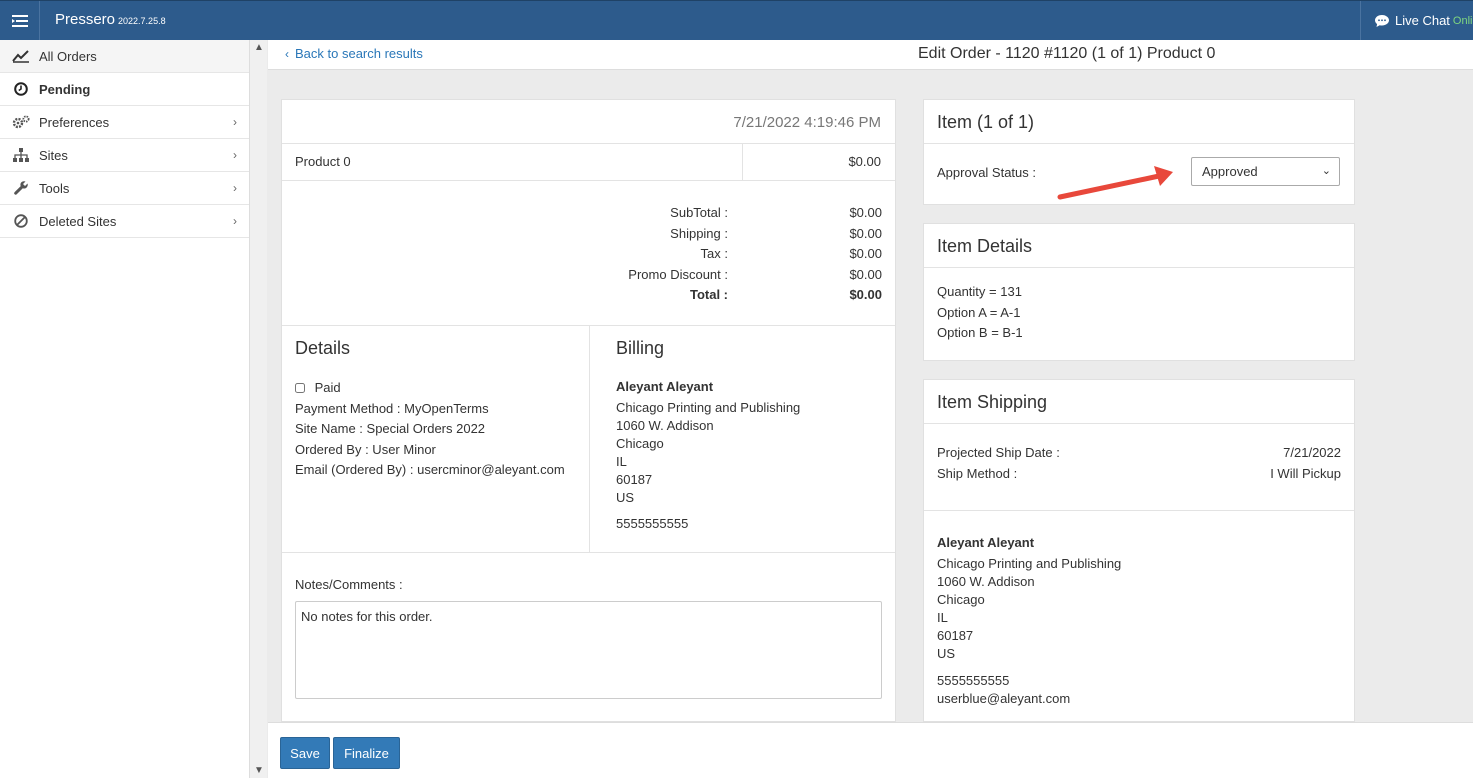 The height and width of the screenshot is (778, 1473). Describe the element at coordinates (65, 89) in the screenshot. I see `sidebar-item-label: Pending` at that location.